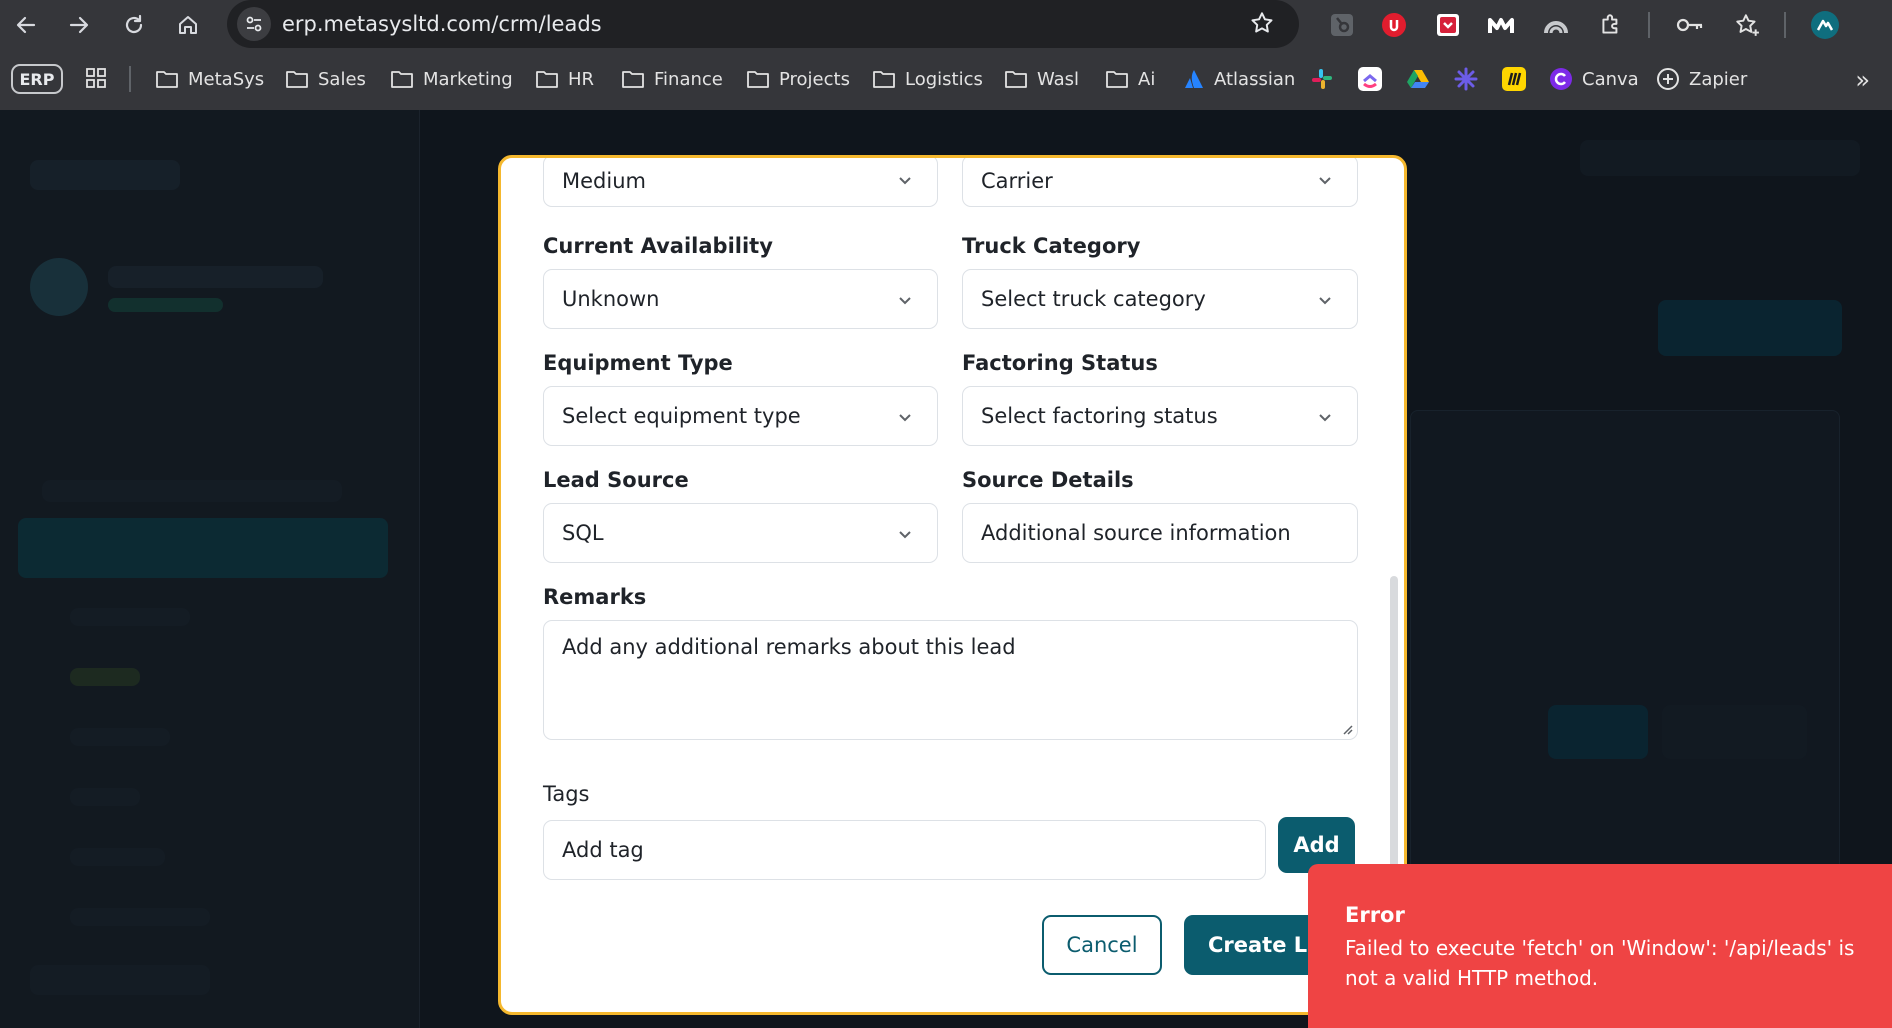 Image resolution: width=1892 pixels, height=1028 pixels. I want to click on source-details-placeholder: Additional source information, so click(1136, 533).